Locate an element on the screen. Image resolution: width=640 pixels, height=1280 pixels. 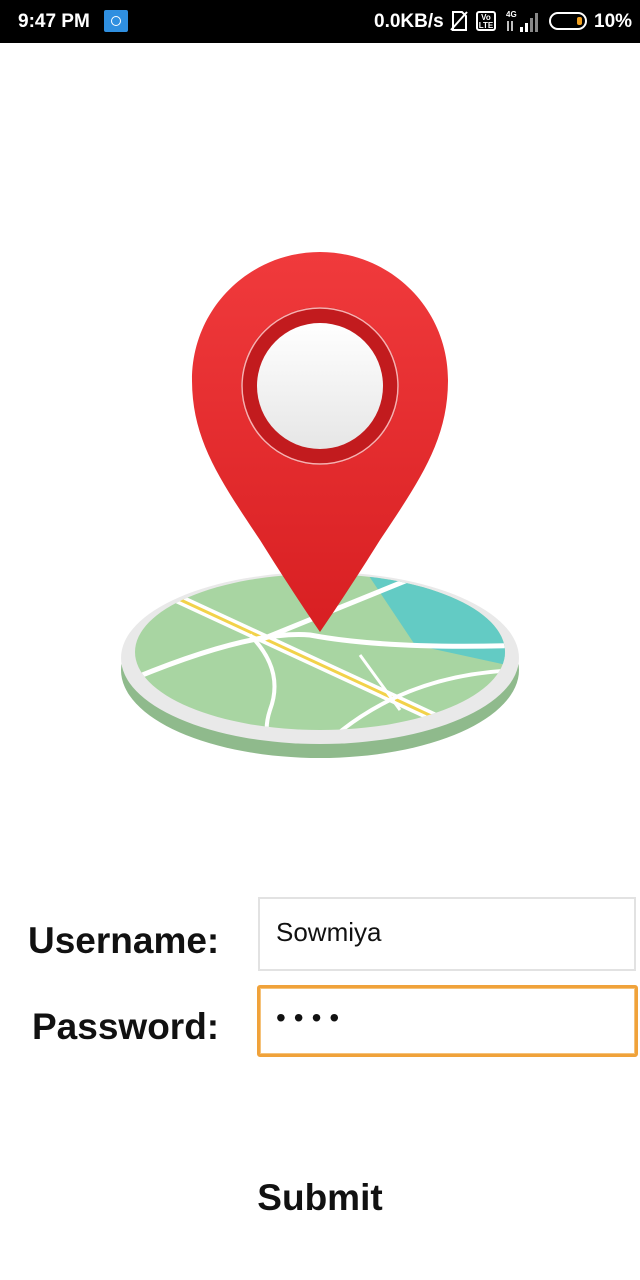
network-type-label: 4G is located at coordinates (511, 14).